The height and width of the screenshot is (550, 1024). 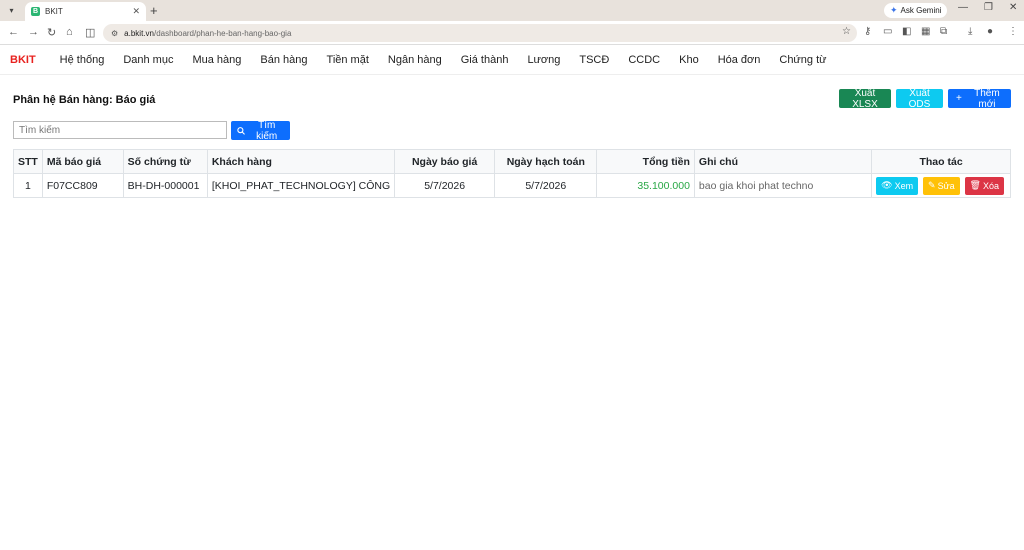 What do you see at coordinates (546, 161) in the screenshot?
I see `col-posting-date: Ngày hạch toán` at bounding box center [546, 161].